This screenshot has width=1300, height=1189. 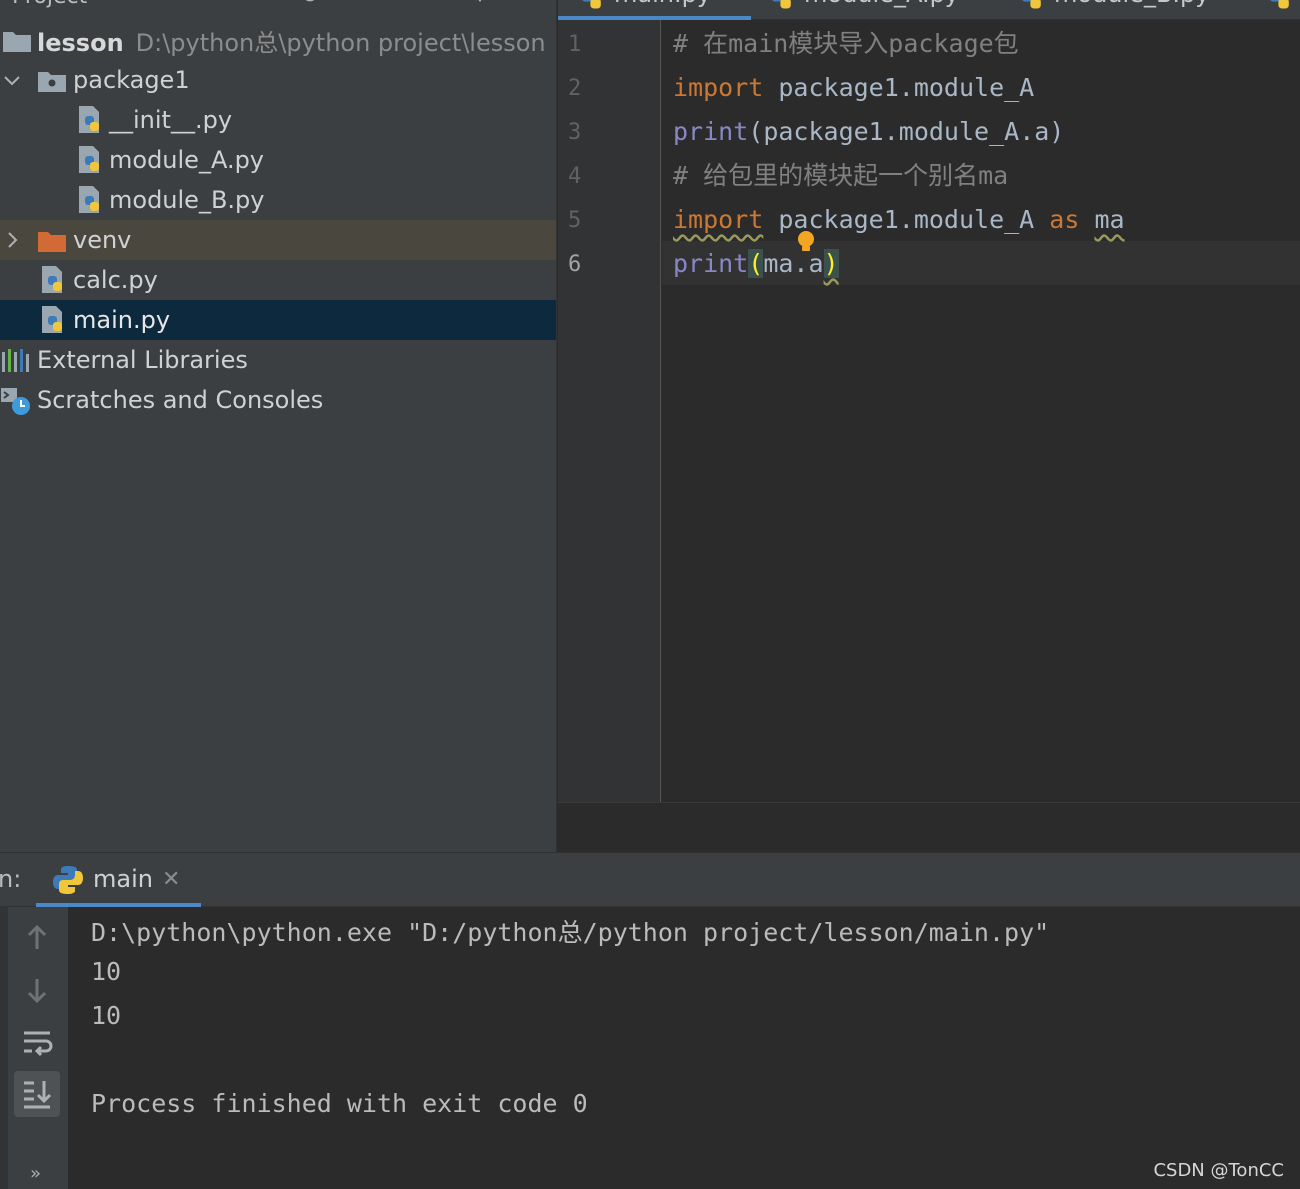 What do you see at coordinates (180, 400) in the screenshot?
I see `tree-item-label: Scratches and Consoles` at bounding box center [180, 400].